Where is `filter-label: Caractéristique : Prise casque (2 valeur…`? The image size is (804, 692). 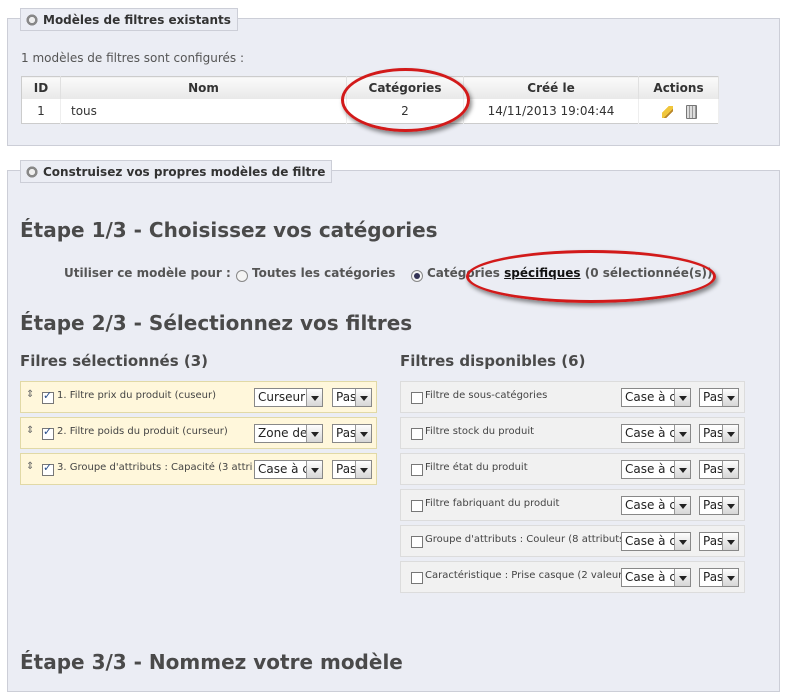 filter-label: Caractéristique : Prise casque (2 valeur… is located at coordinates (523, 575).